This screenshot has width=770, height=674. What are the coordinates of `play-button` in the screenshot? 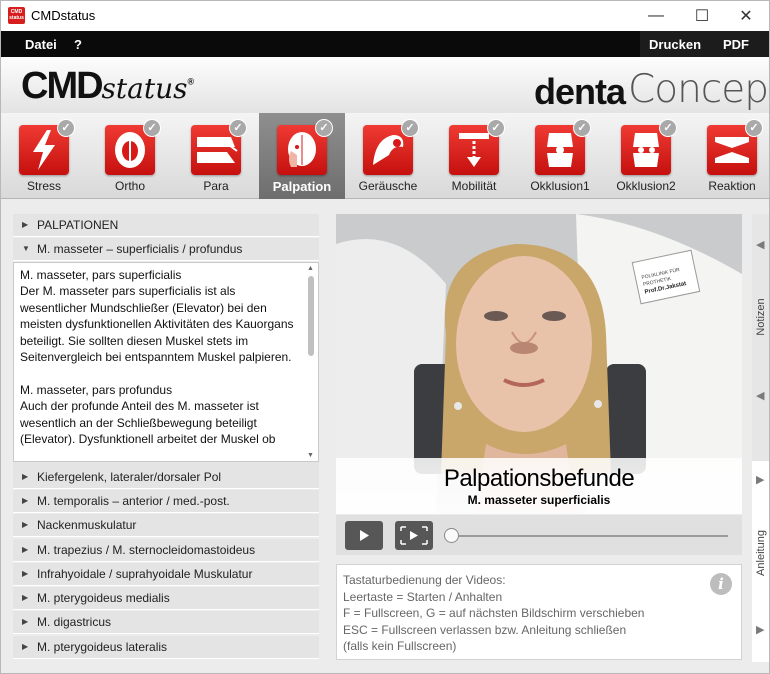 It's located at (364, 535).